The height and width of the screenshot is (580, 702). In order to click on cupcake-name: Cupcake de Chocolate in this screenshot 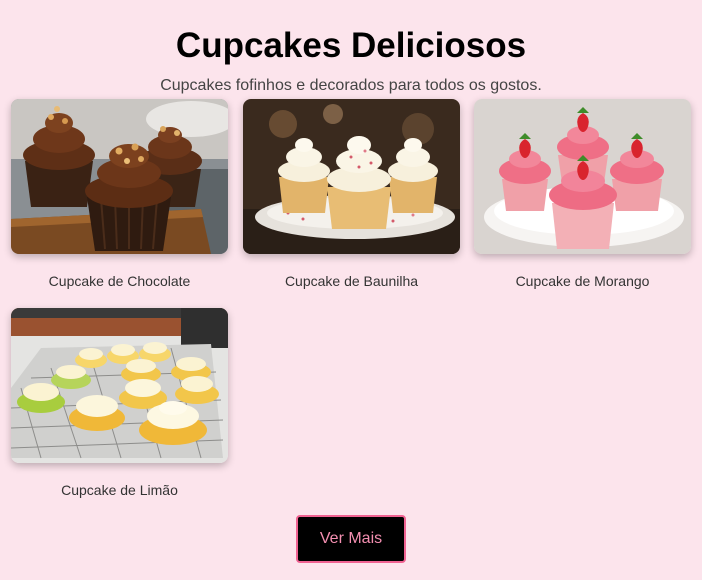, I will do `click(119, 281)`.